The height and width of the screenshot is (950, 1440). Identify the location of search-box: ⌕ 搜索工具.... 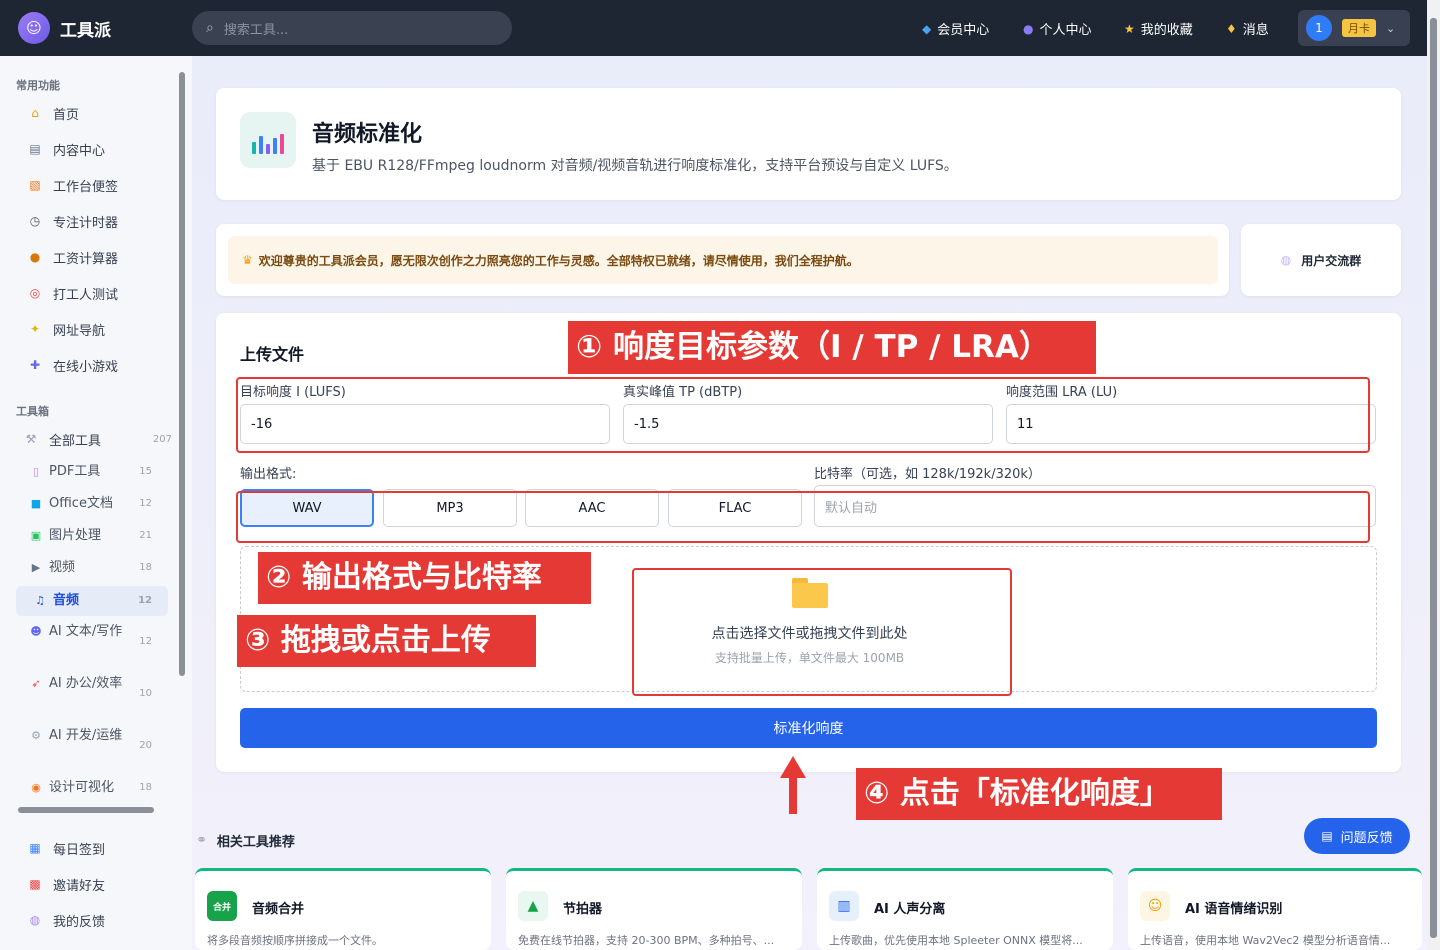
(352, 28).